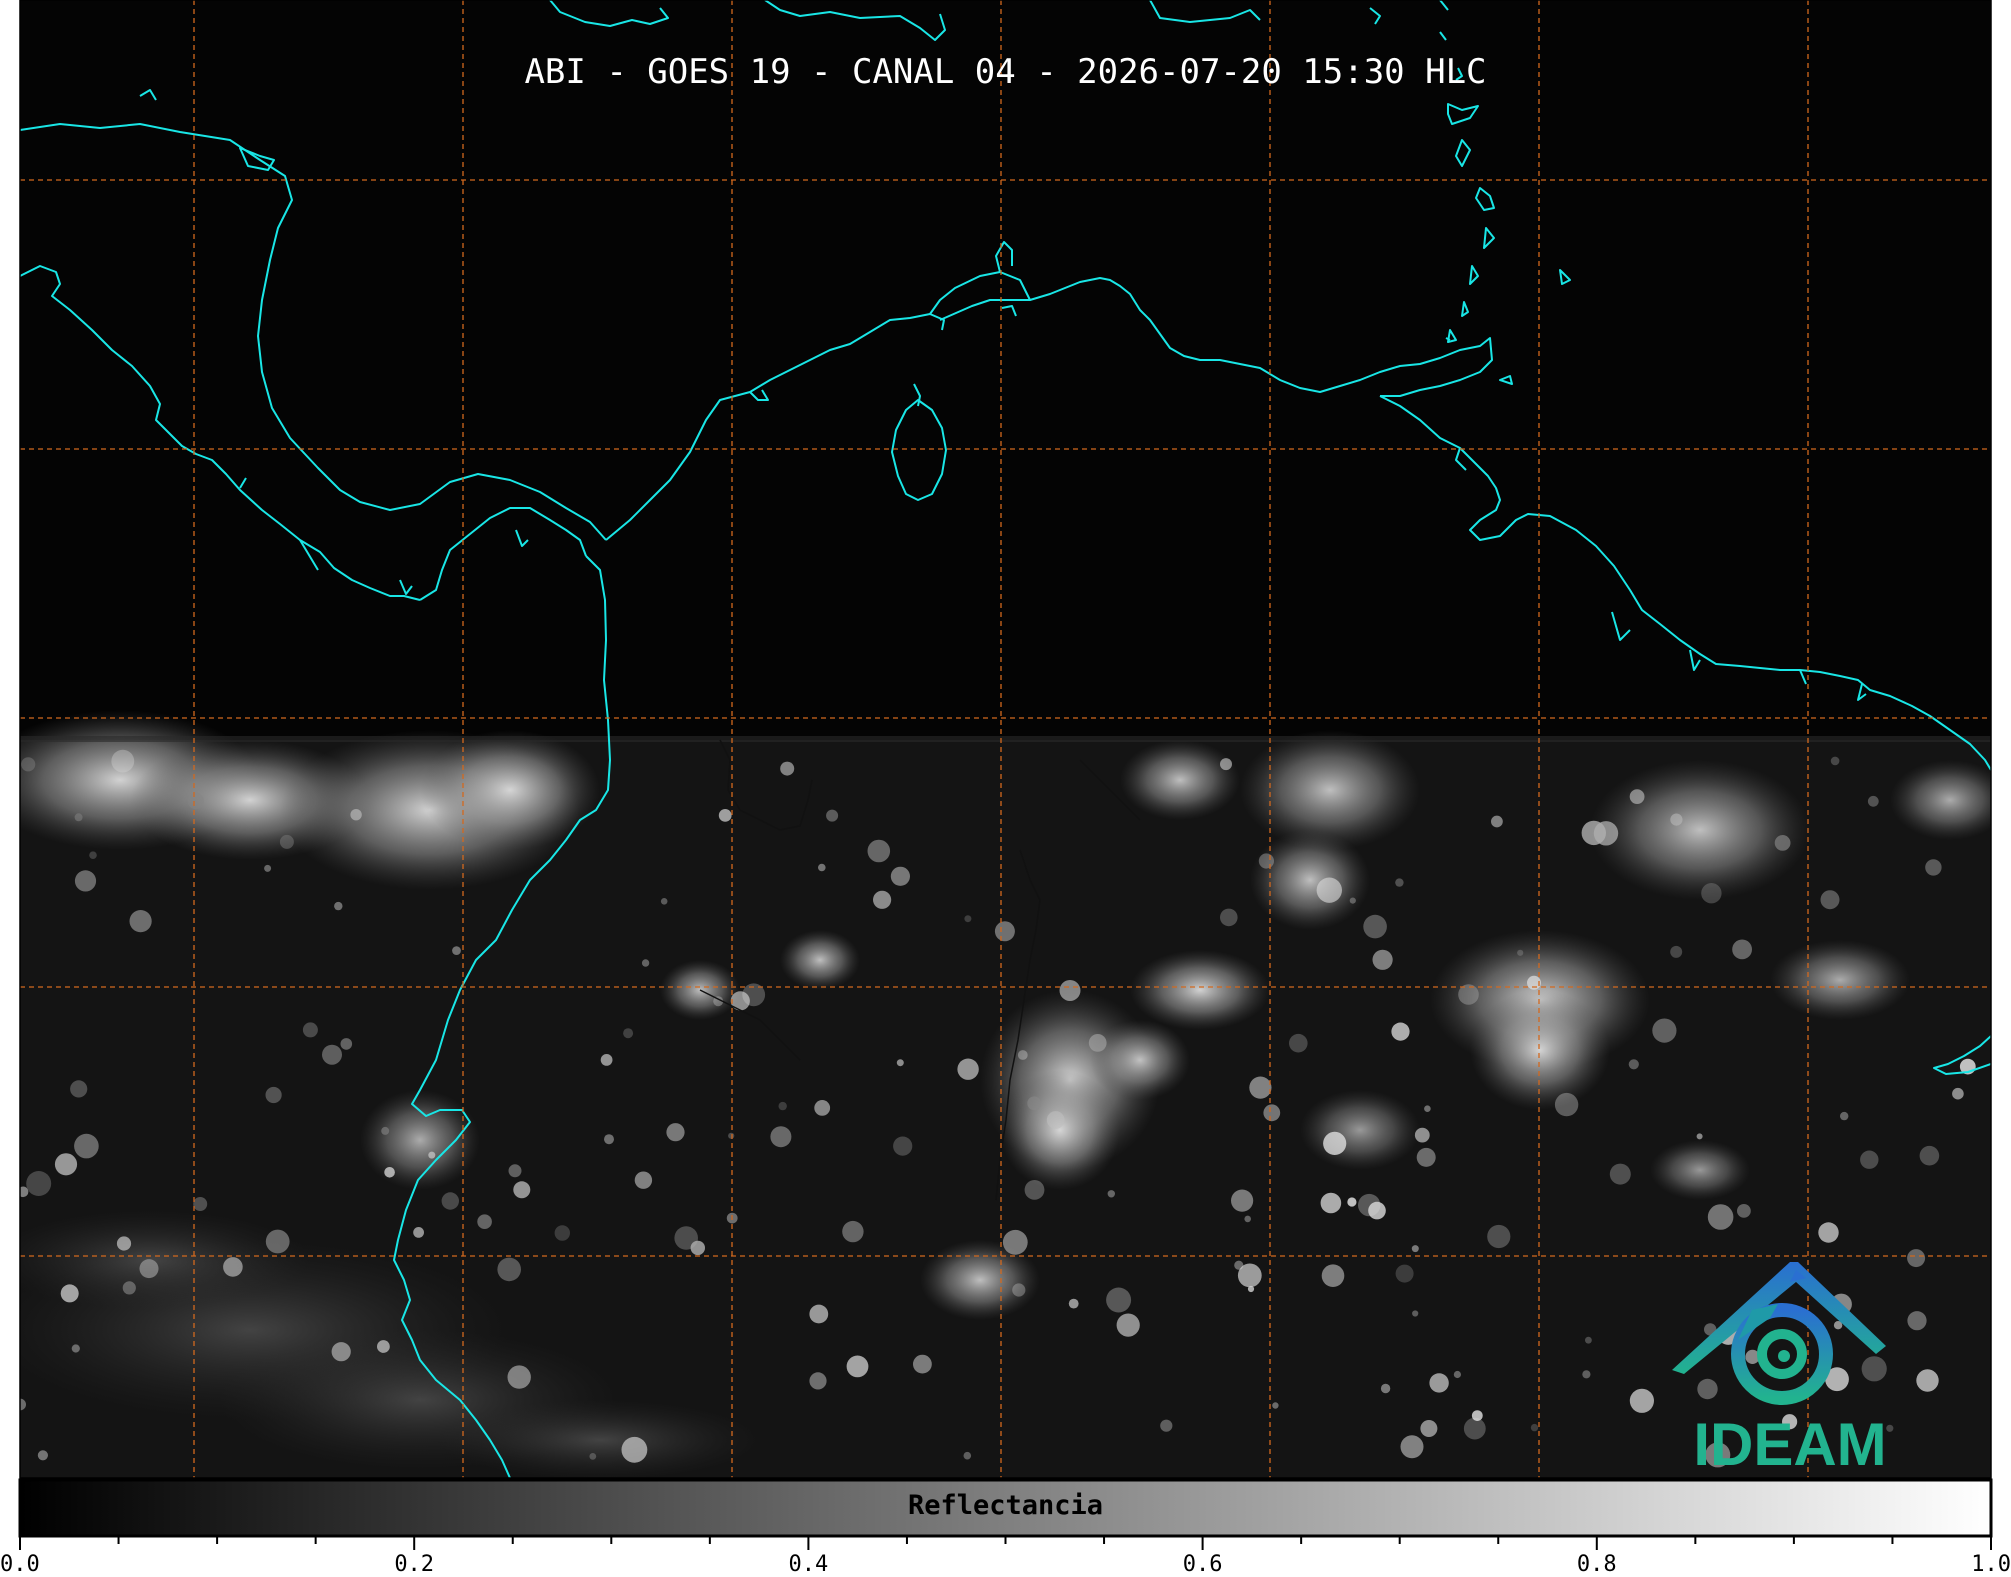 The width and height of the screenshot is (2011, 1577). What do you see at coordinates (1005, 1543) in the screenshot?
I see `colorbar-ticks` at bounding box center [1005, 1543].